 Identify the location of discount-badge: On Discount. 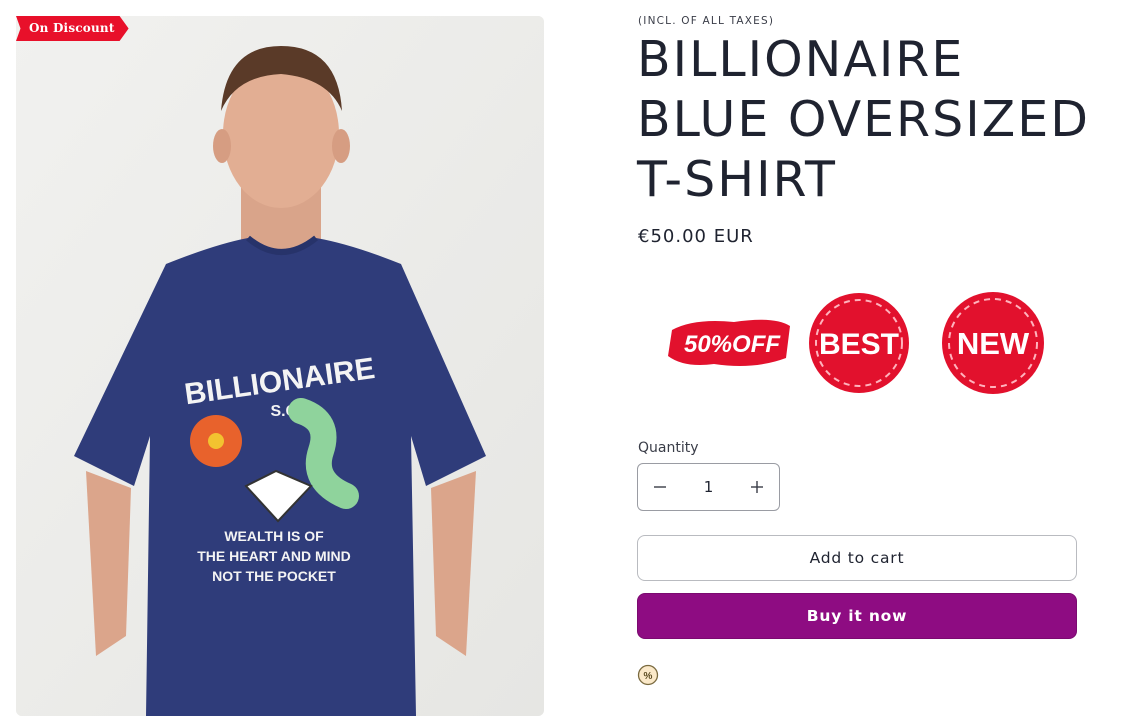
(72, 28).